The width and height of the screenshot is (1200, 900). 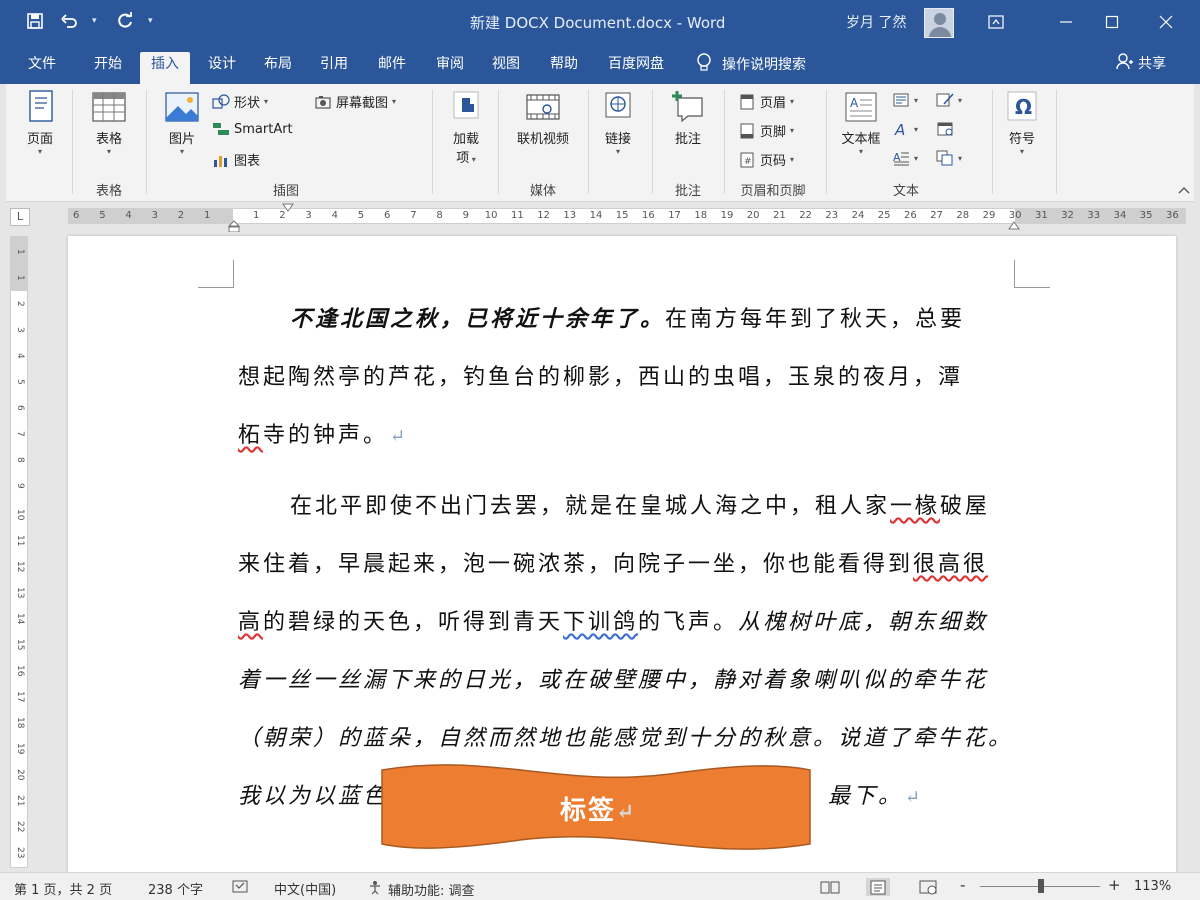 What do you see at coordinates (601, 622) in the screenshot?
I see `grammar-flag: 下训鸽` at bounding box center [601, 622].